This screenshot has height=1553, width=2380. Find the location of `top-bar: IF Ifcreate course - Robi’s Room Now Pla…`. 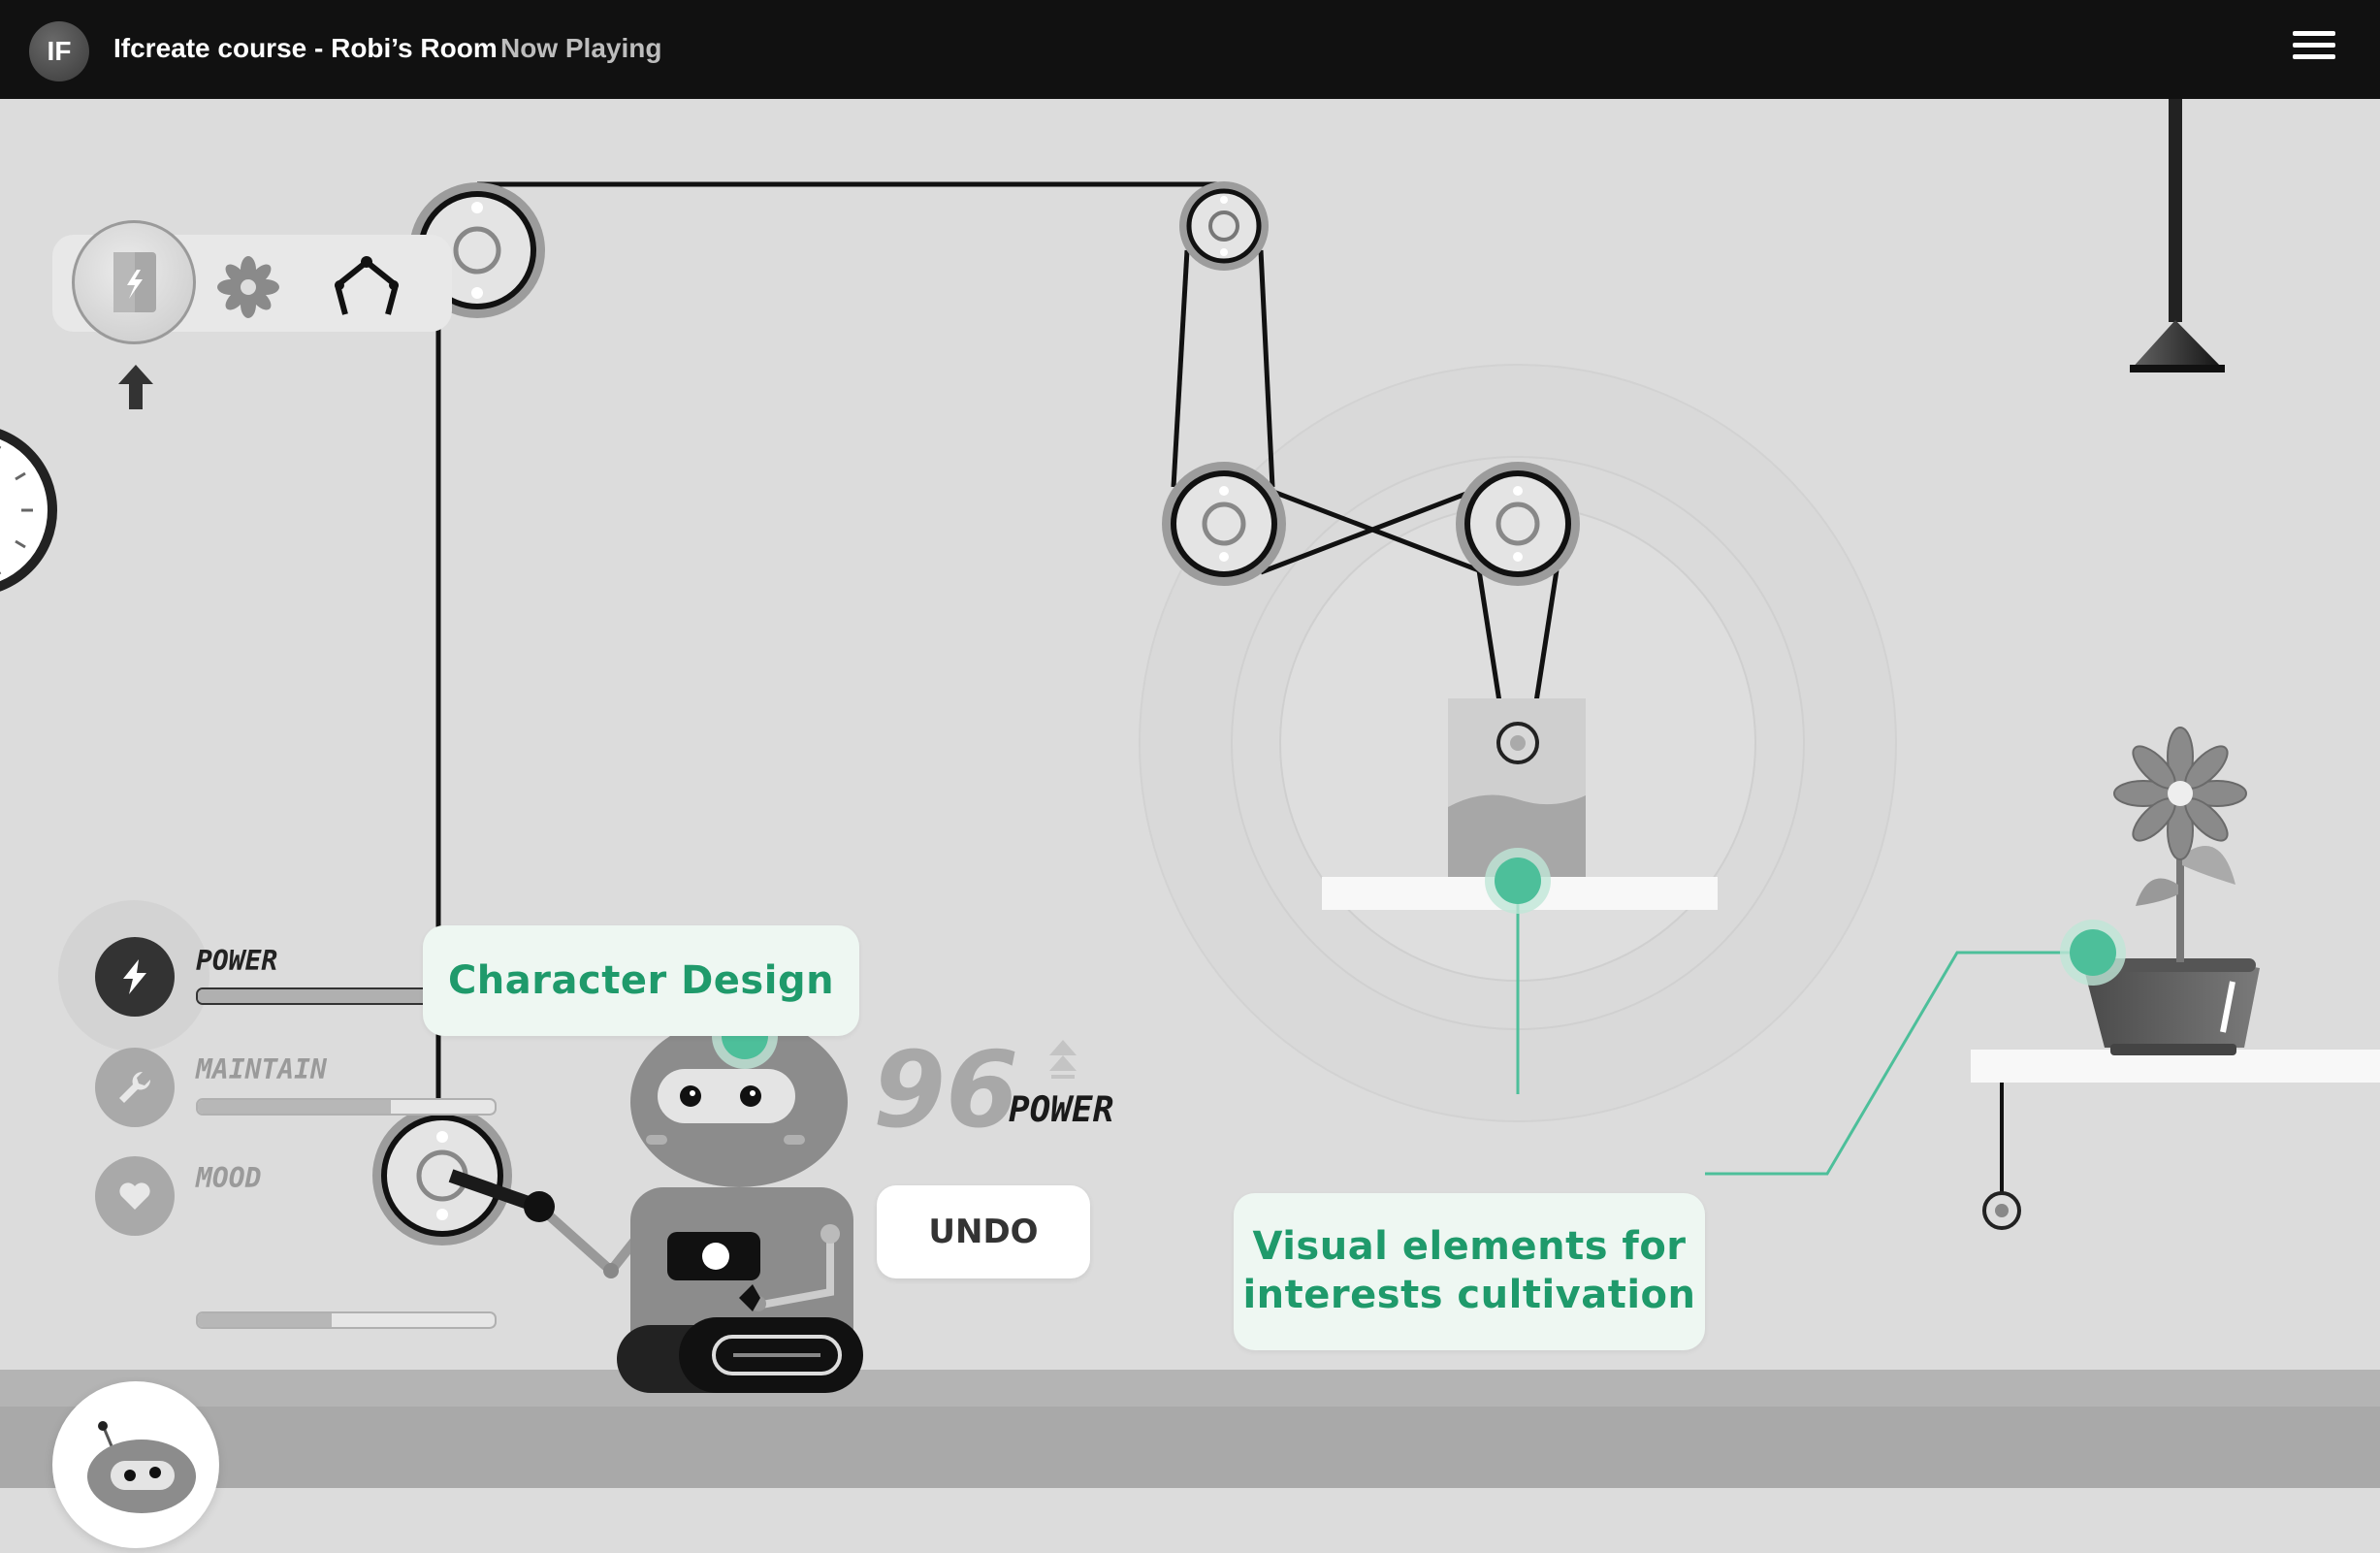

top-bar: IF Ifcreate course - Robi’s Room Now Pla… is located at coordinates (1190, 49).